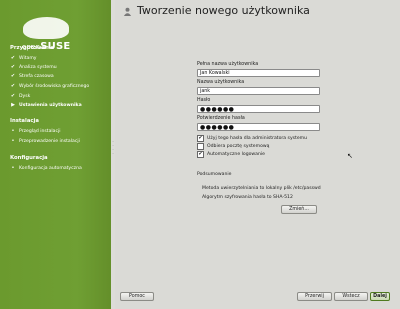  I want to click on encryption-algorithm-text: Algorytm szyfrowania hasła to SHA-512, so click(247, 197).